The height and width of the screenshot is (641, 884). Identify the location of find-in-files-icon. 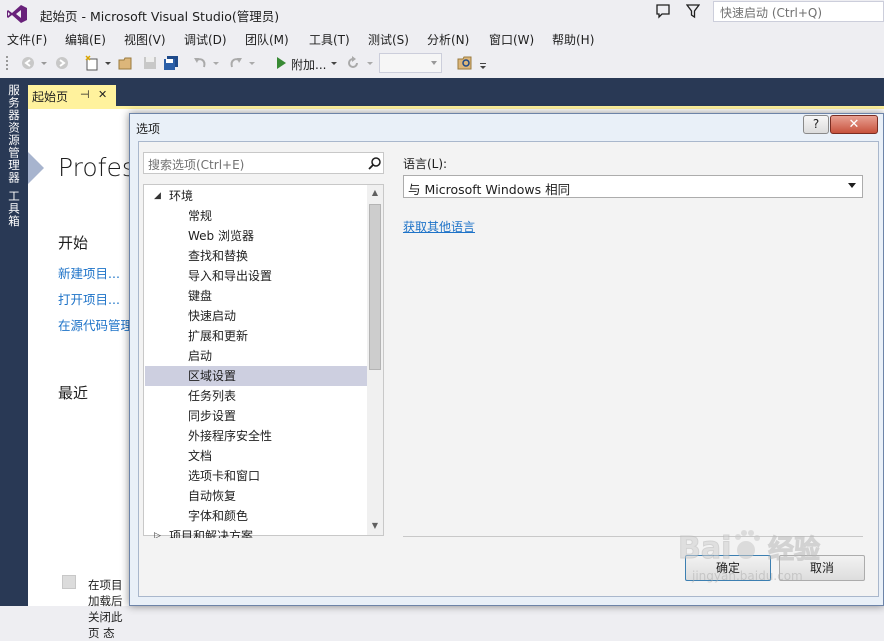
(465, 63).